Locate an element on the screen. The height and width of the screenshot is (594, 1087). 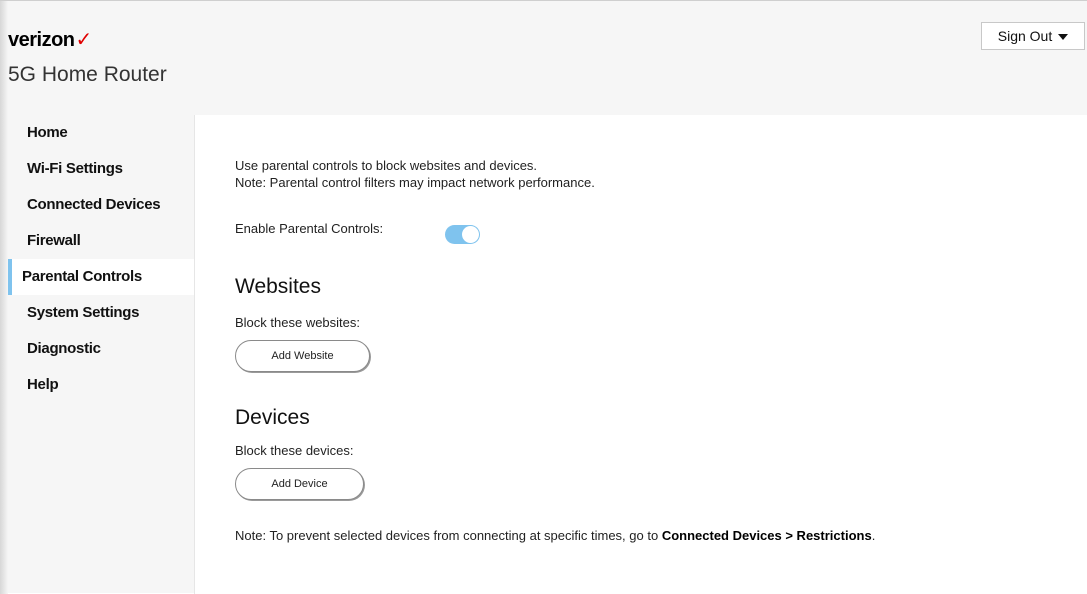
sidebar-item-diagnostic: Diagnostic is located at coordinates (101, 349).